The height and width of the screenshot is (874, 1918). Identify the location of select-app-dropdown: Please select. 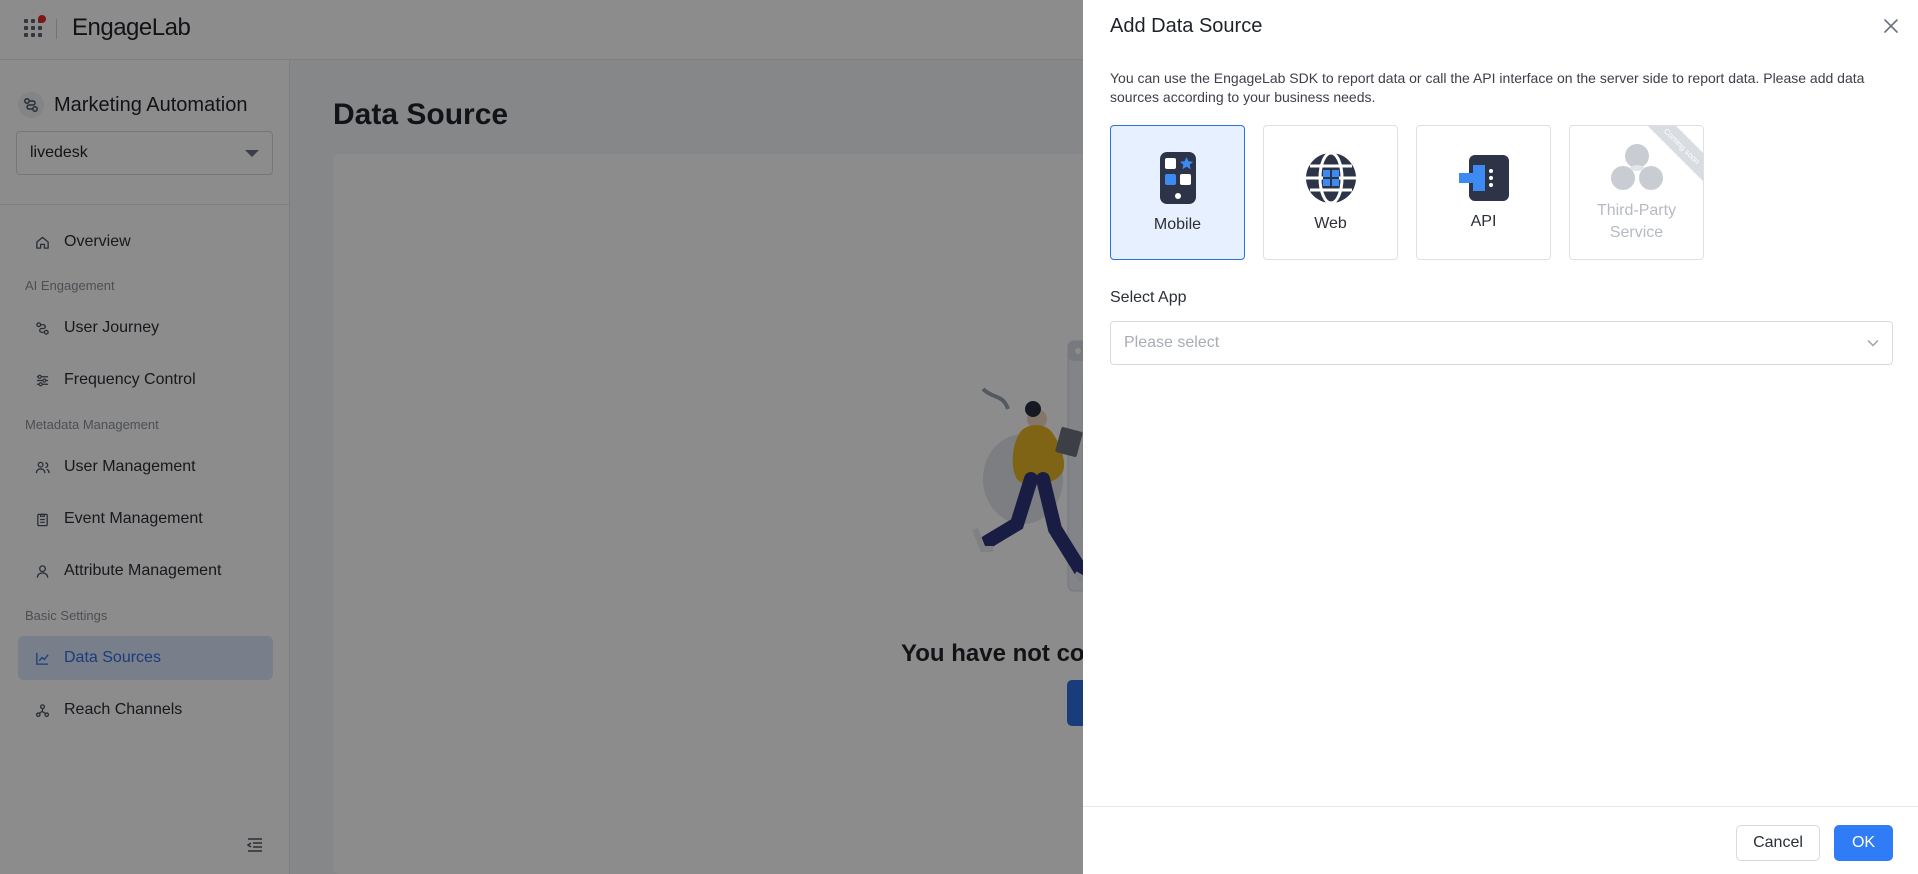
(1501, 343).